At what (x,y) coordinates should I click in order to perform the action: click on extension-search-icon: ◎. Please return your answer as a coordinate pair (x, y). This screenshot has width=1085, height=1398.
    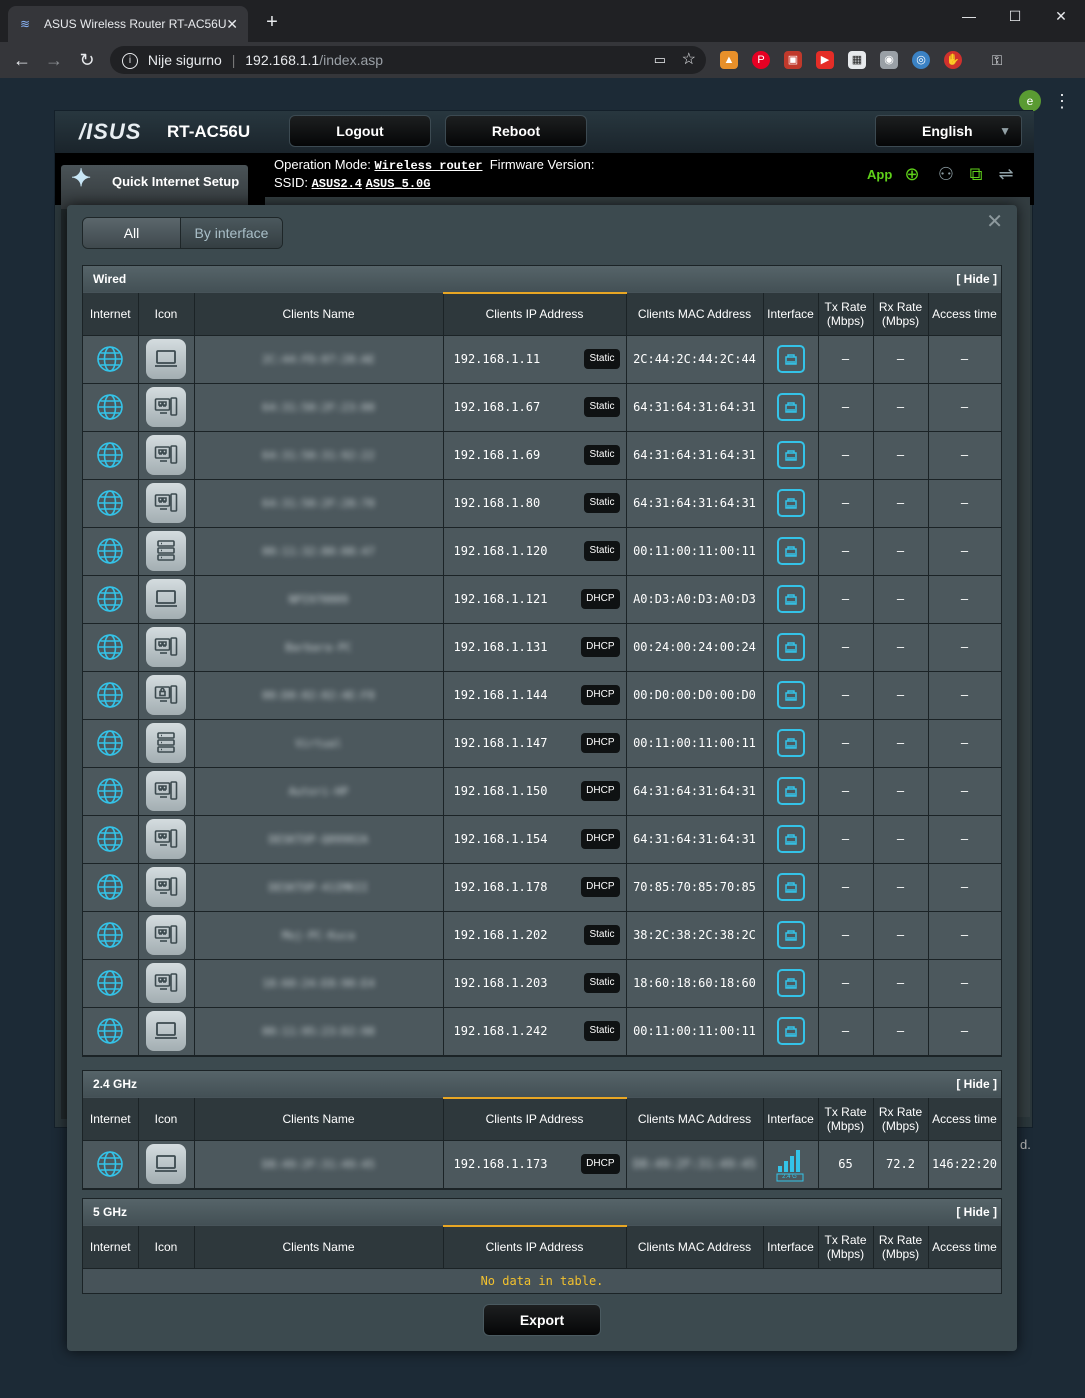
    Looking at the image, I should click on (921, 60).